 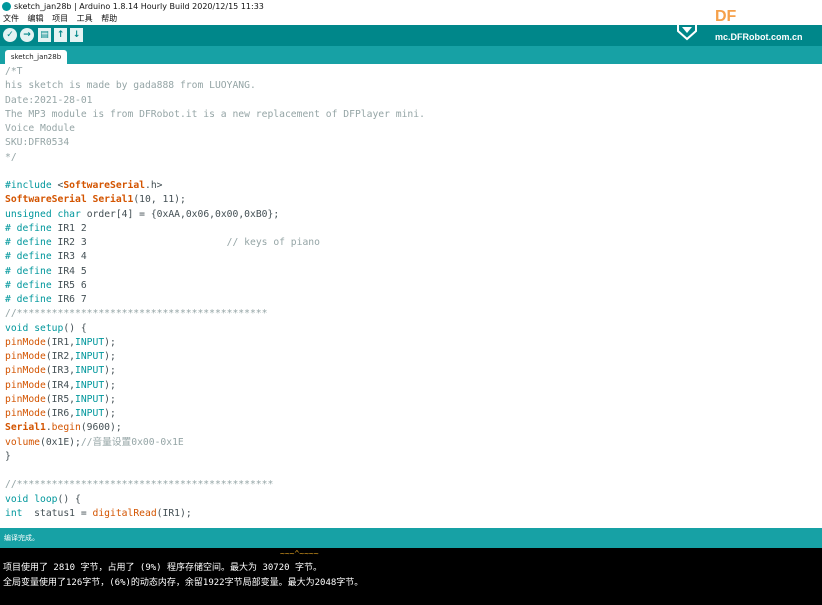 What do you see at coordinates (36, 57) in the screenshot?
I see `tab-sketch: sketch_jan28b` at bounding box center [36, 57].